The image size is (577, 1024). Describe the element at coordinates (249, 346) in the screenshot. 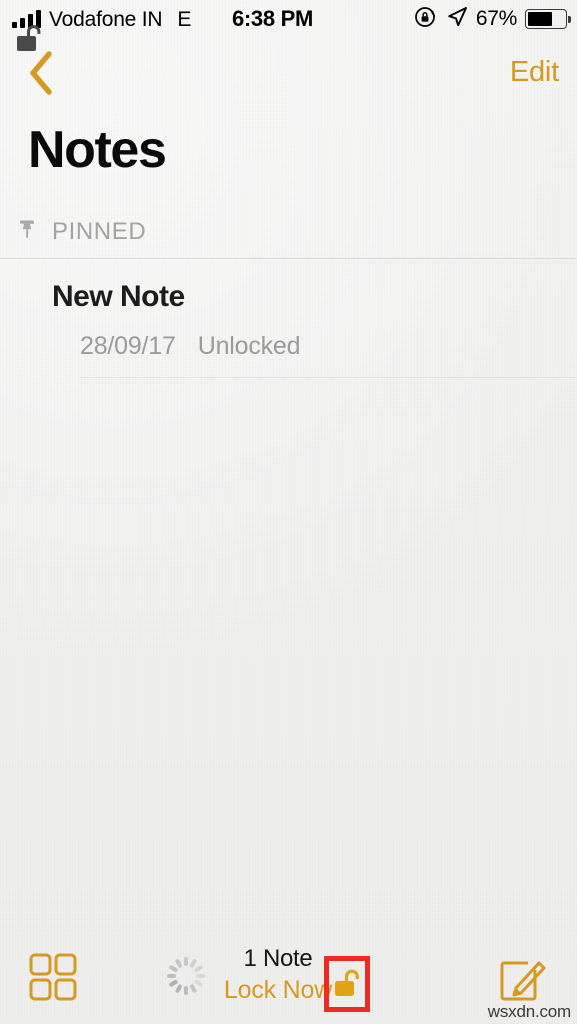

I see `note-status: Unlocked` at that location.